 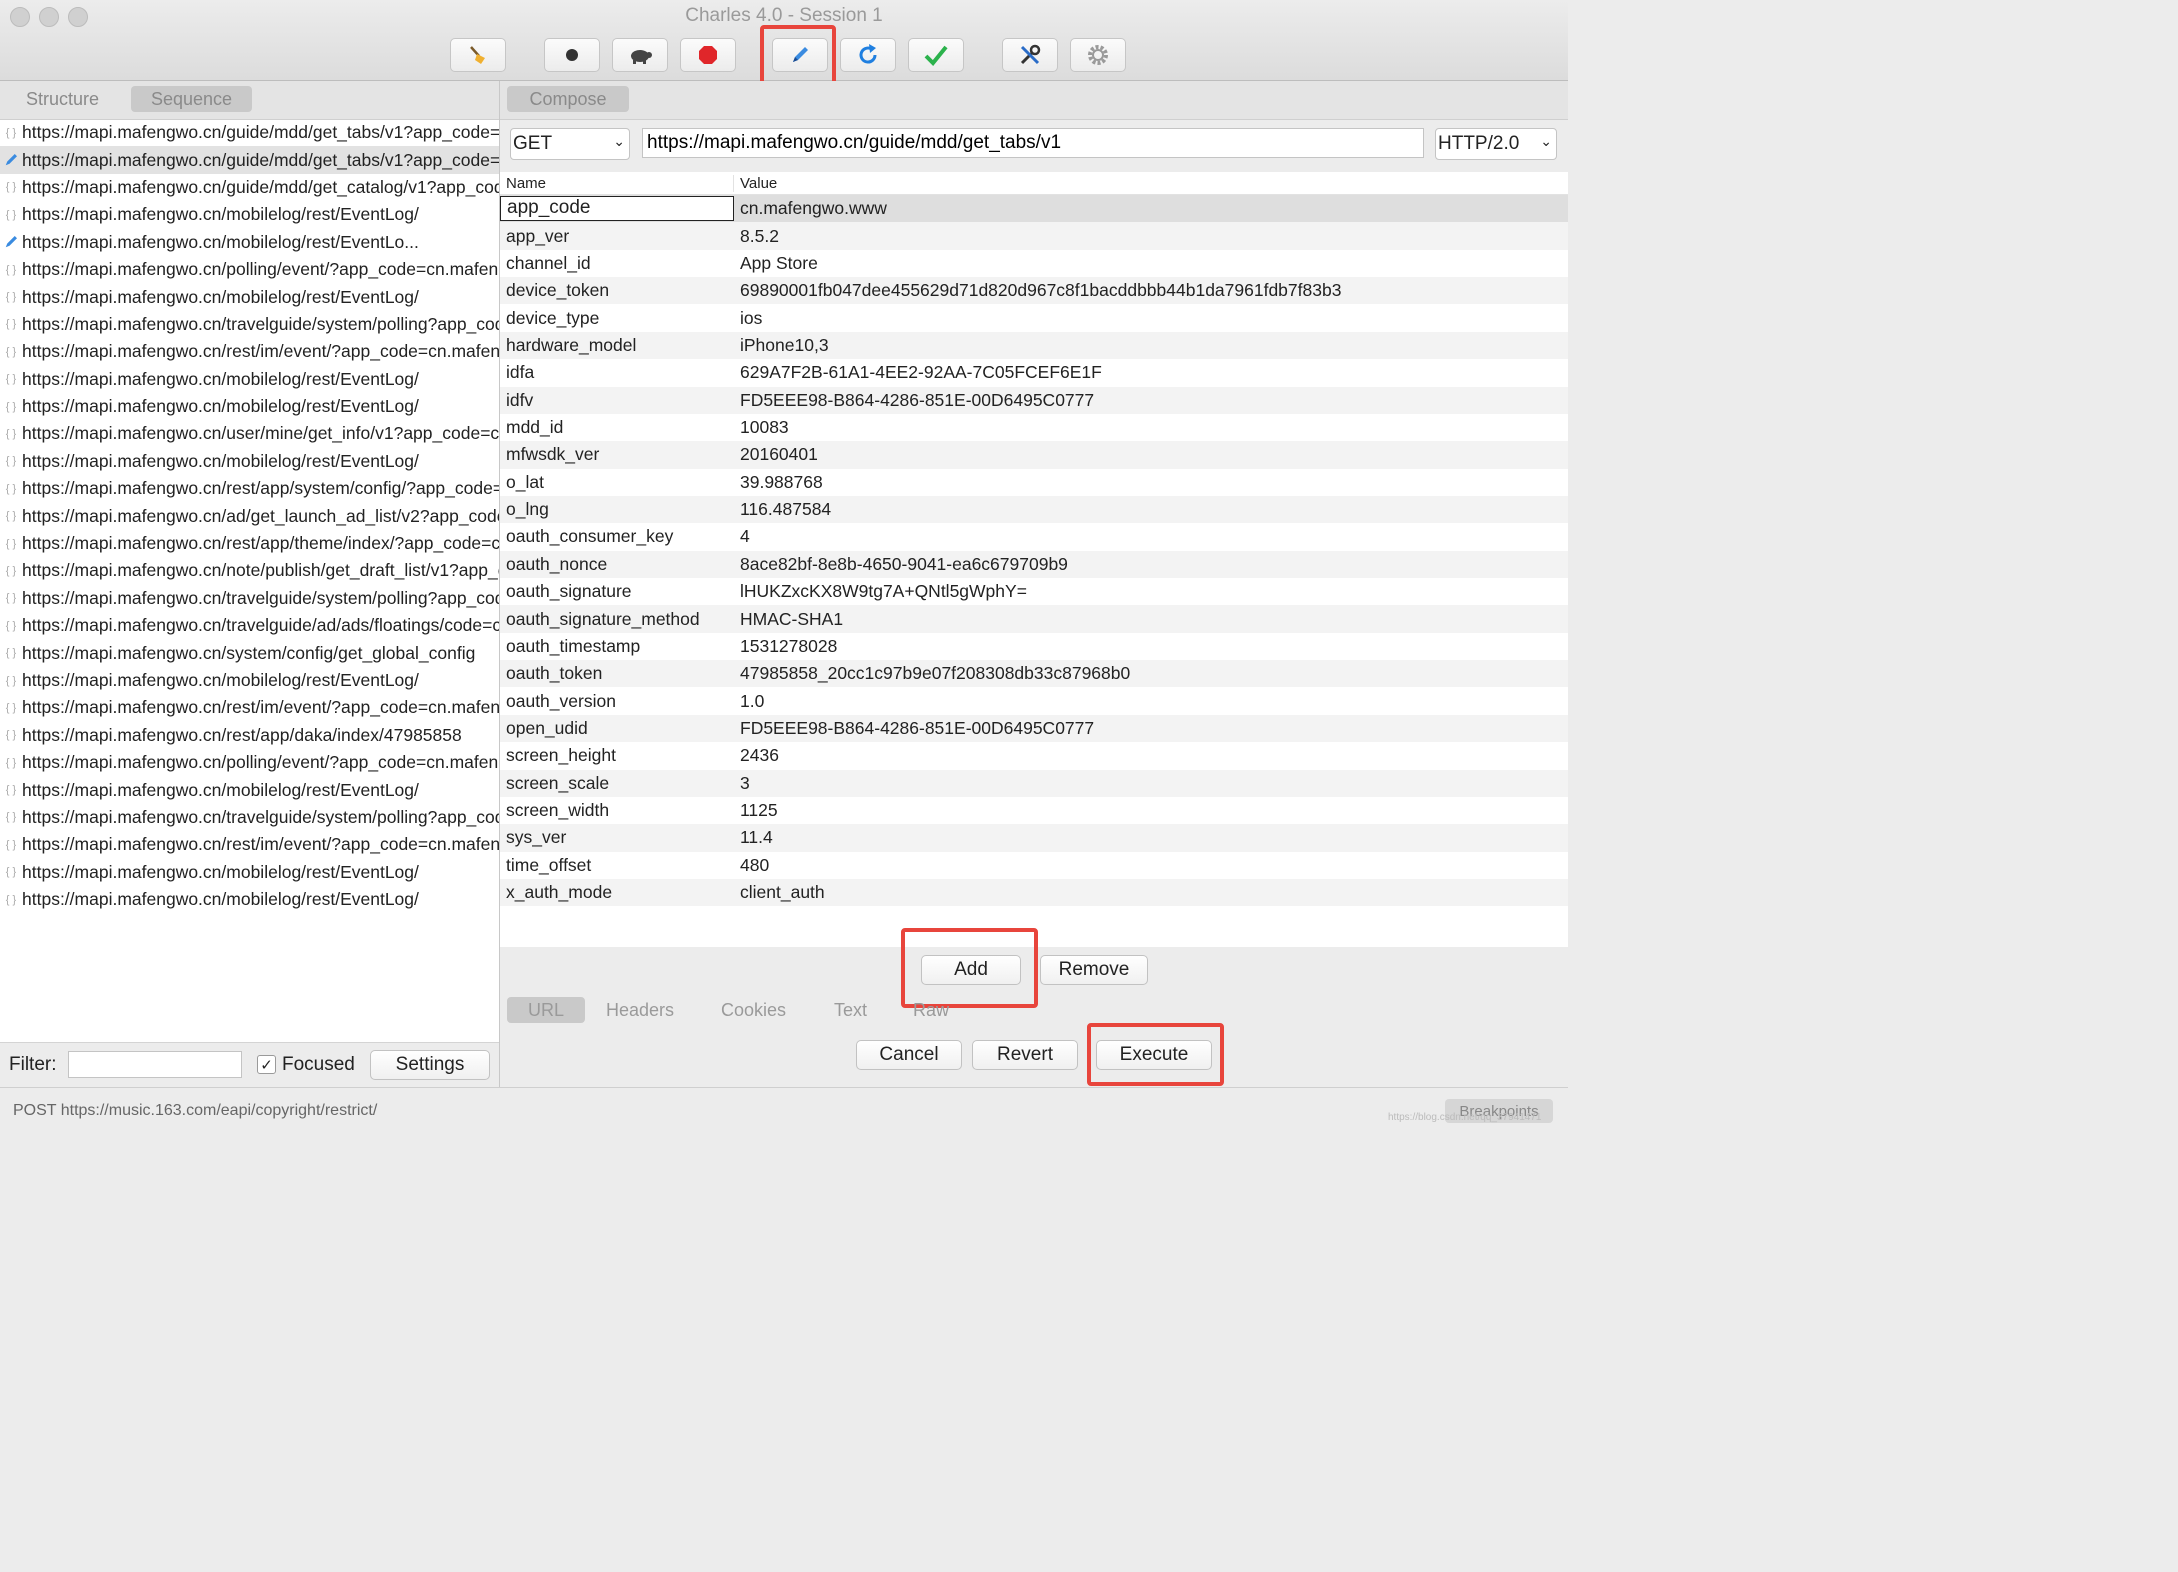 I want to click on param-row: sys_ver 11.4, so click(x=1034, y=838).